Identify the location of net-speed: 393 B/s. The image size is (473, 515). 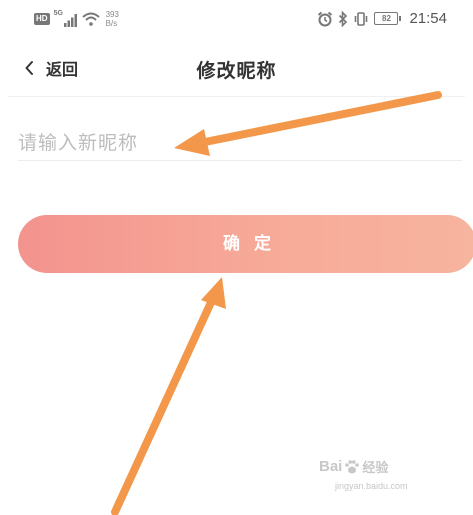
(112, 19).